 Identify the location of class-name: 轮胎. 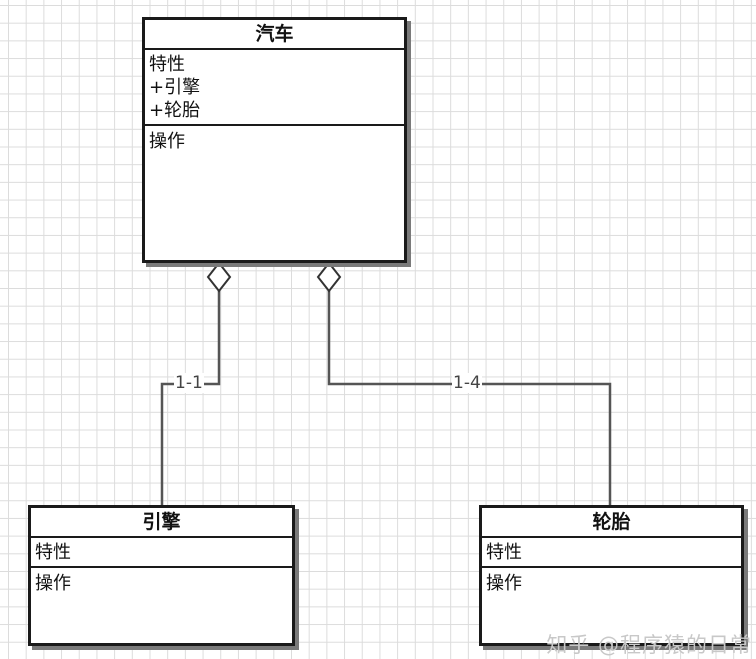
(611, 523).